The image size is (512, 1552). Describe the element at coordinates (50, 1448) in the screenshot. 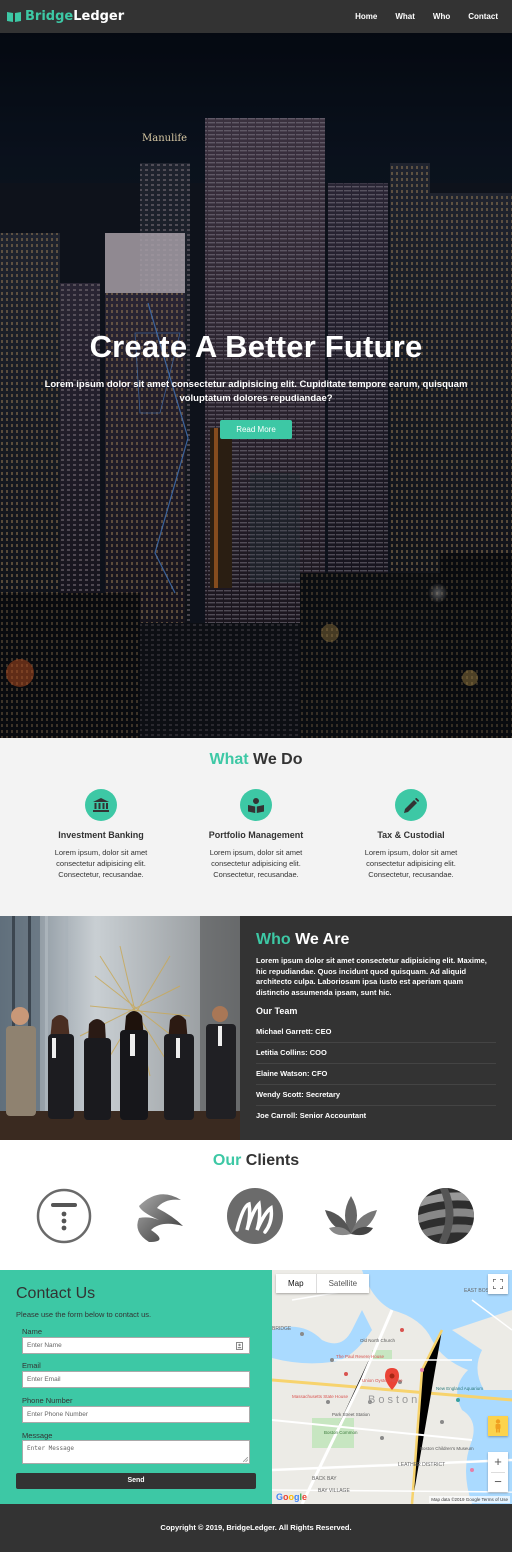

I see `message-placeholder: Enter Message` at that location.